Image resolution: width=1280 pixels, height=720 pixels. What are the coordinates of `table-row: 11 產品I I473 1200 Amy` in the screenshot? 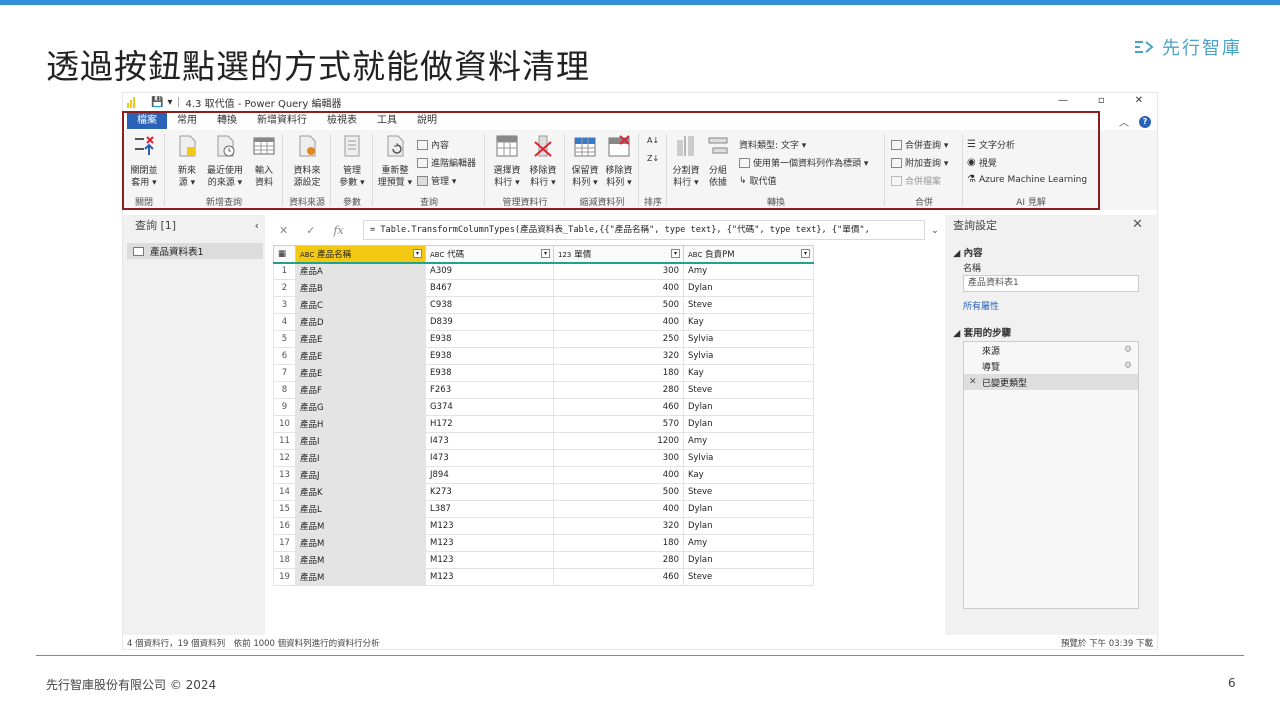 It's located at (543, 441).